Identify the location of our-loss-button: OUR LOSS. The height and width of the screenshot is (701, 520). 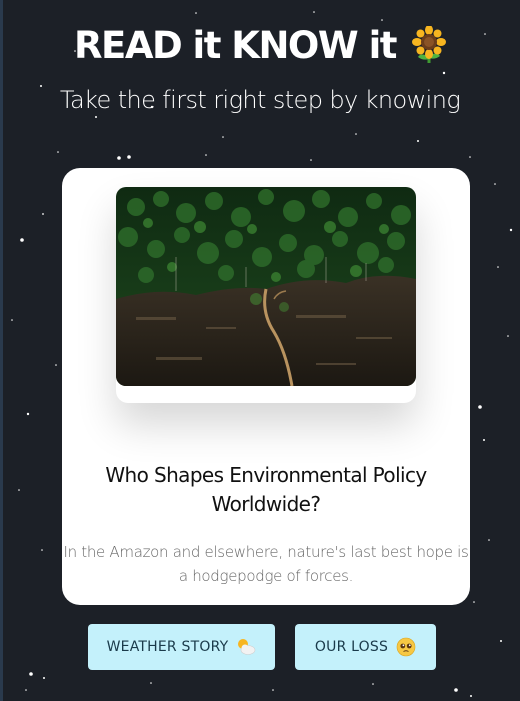
(365, 647).